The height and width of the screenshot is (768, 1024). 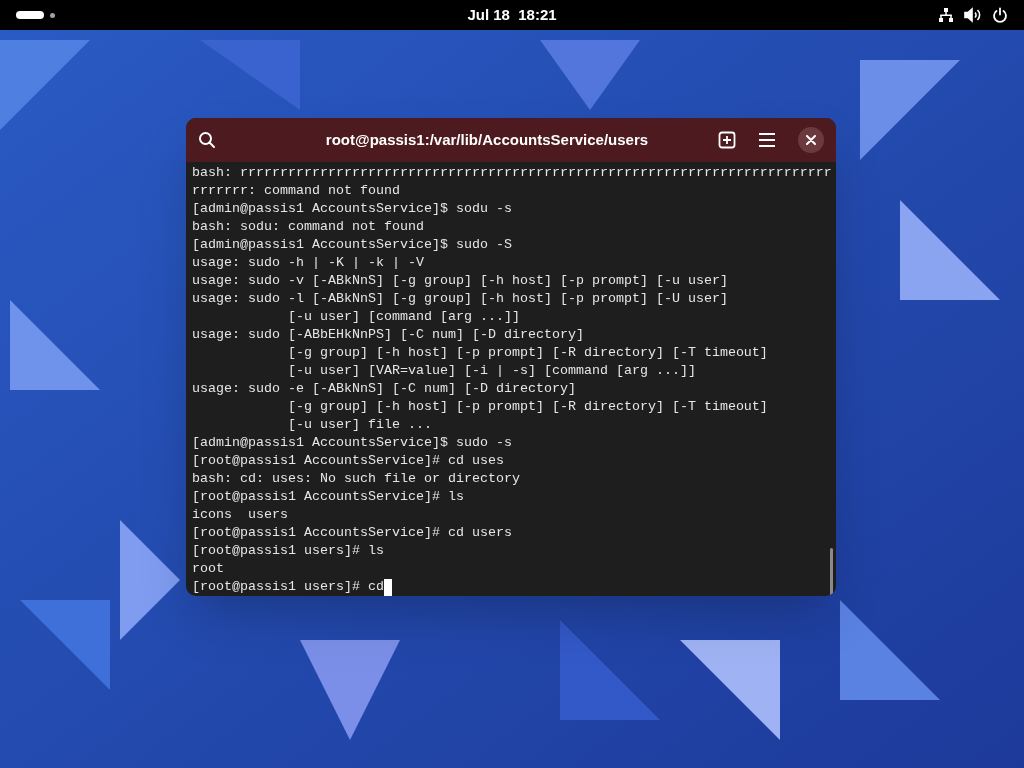 What do you see at coordinates (387, 587) in the screenshot?
I see `text-cursor` at bounding box center [387, 587].